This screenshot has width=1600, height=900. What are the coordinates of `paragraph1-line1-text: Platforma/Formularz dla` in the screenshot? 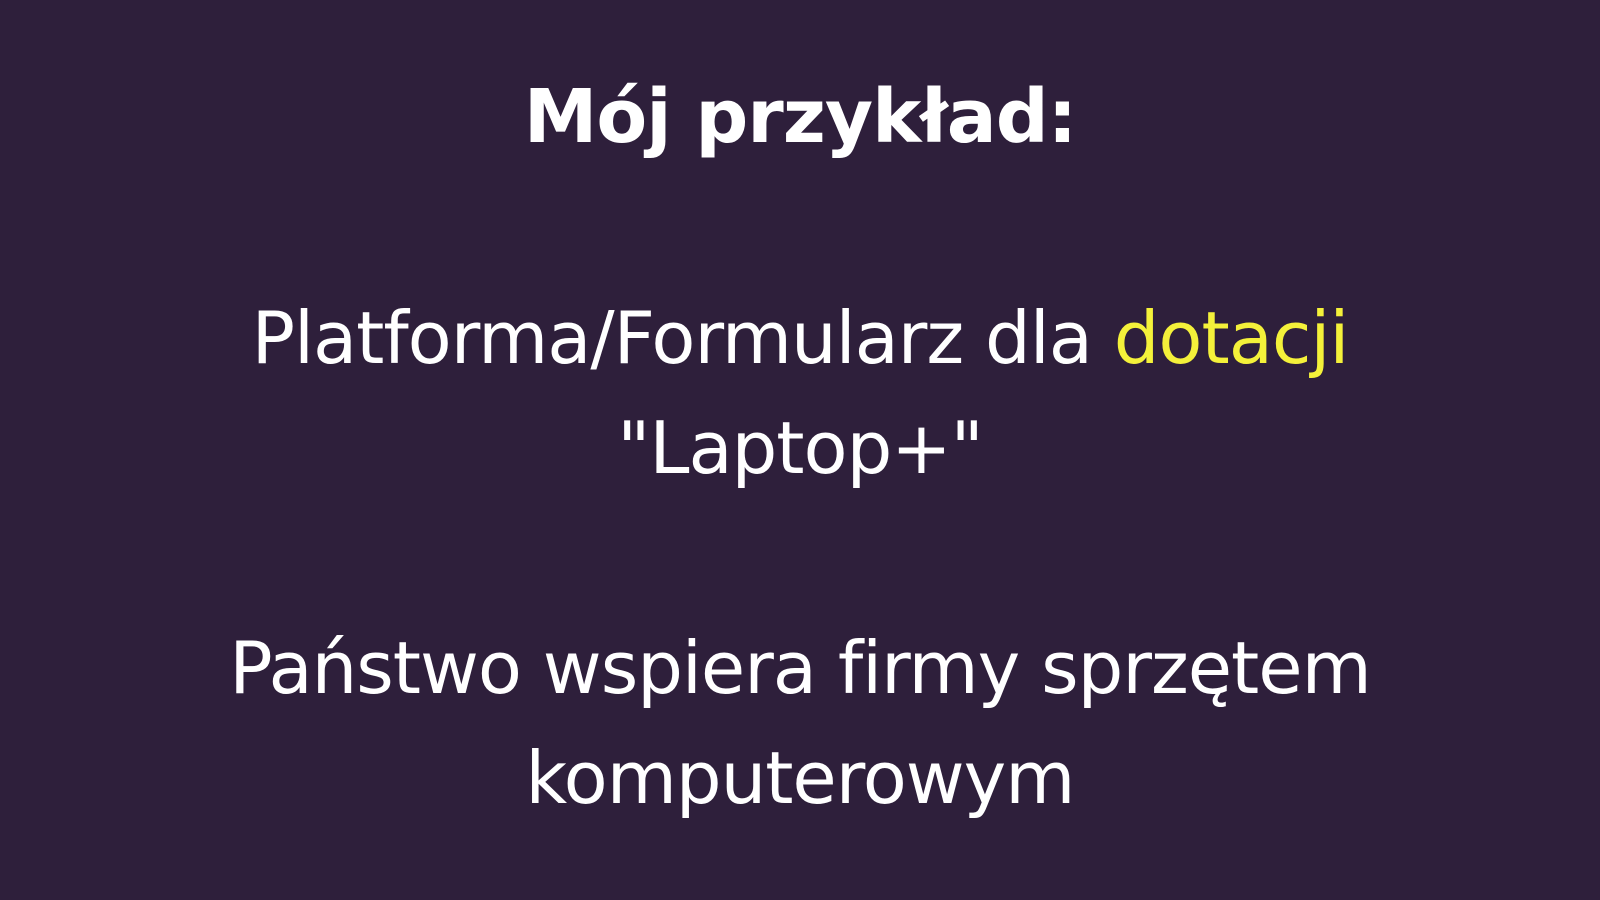 It's located at (682, 338).